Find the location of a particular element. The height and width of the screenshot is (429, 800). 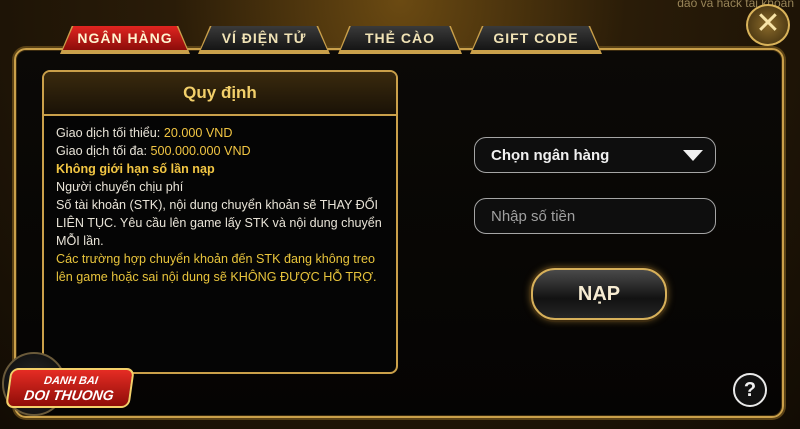

chevron-down-icon is located at coordinates (693, 155).